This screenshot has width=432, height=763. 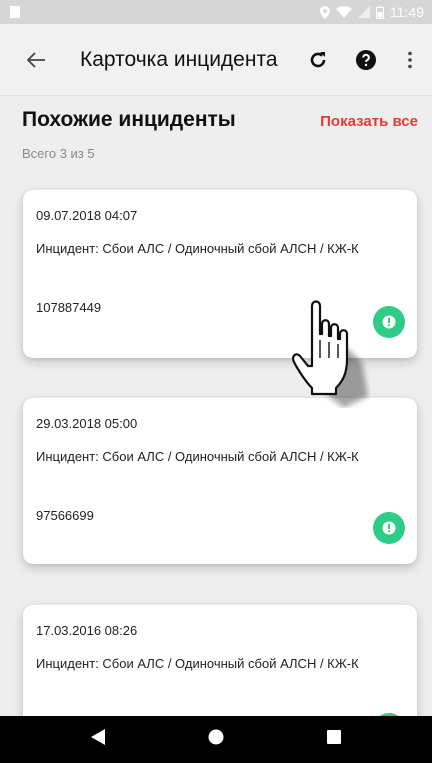 I want to click on help-circle-icon, so click(x=366, y=59).